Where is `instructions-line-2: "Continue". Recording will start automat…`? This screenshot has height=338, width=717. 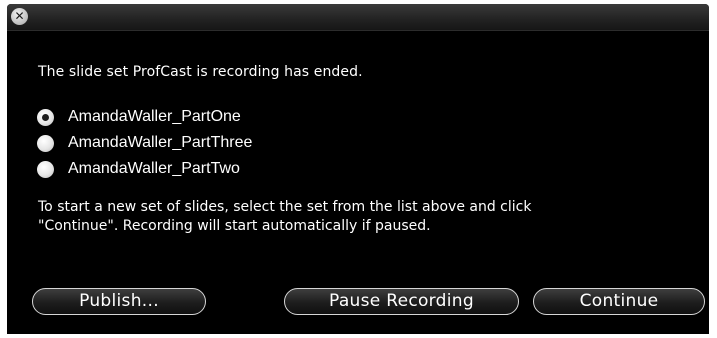
instructions-line-2: "Continue". Recording will start automat… is located at coordinates (234, 226).